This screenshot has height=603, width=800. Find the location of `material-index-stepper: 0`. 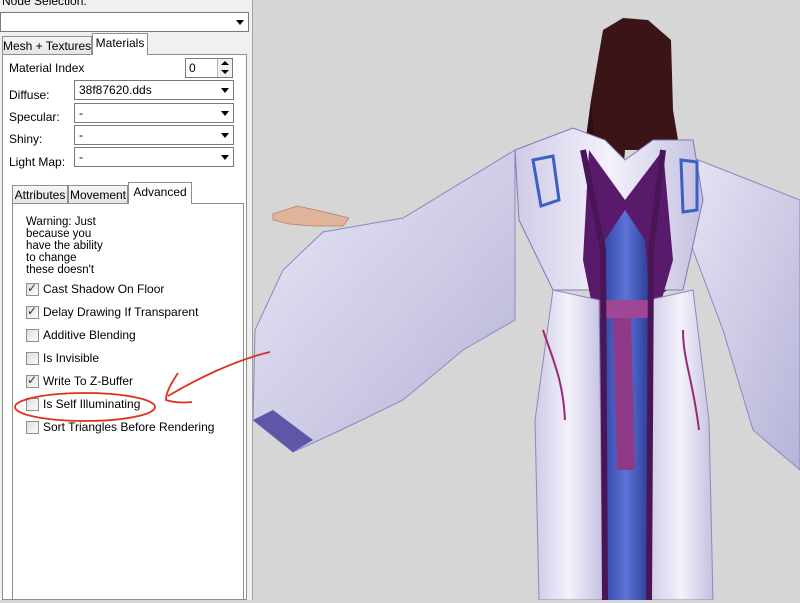

material-index-stepper: 0 is located at coordinates (209, 68).